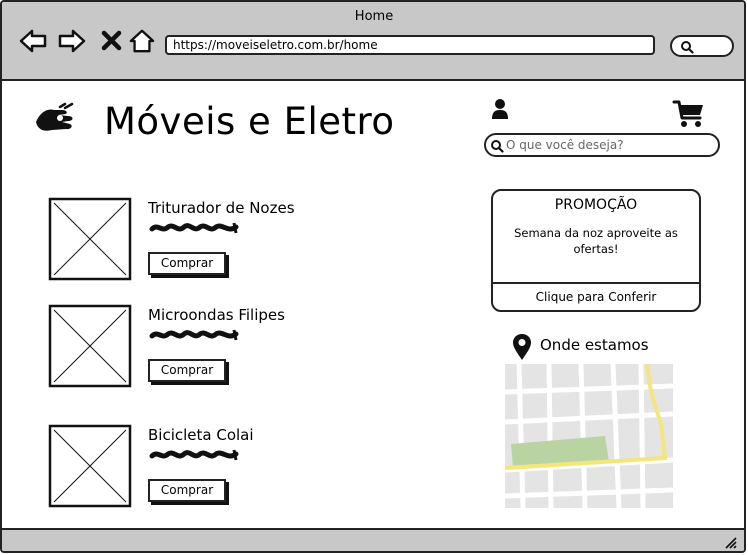 This screenshot has width=748, height=555. Describe the element at coordinates (589, 436) in the screenshot. I see `map-image` at that location.